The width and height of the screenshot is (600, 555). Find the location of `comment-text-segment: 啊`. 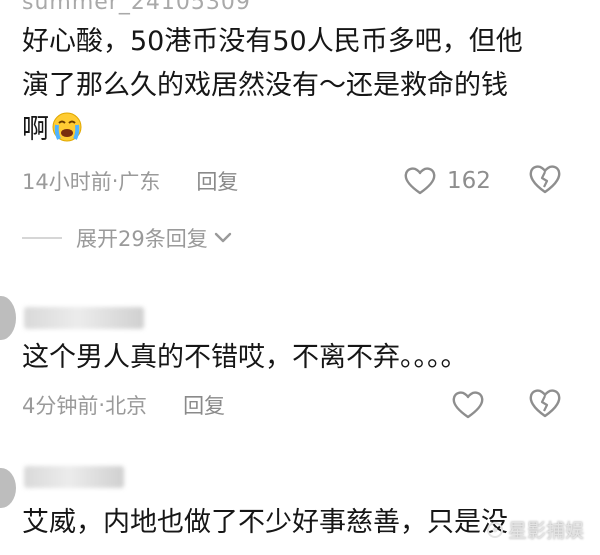

comment-text-segment: 啊 is located at coordinates (35, 129).